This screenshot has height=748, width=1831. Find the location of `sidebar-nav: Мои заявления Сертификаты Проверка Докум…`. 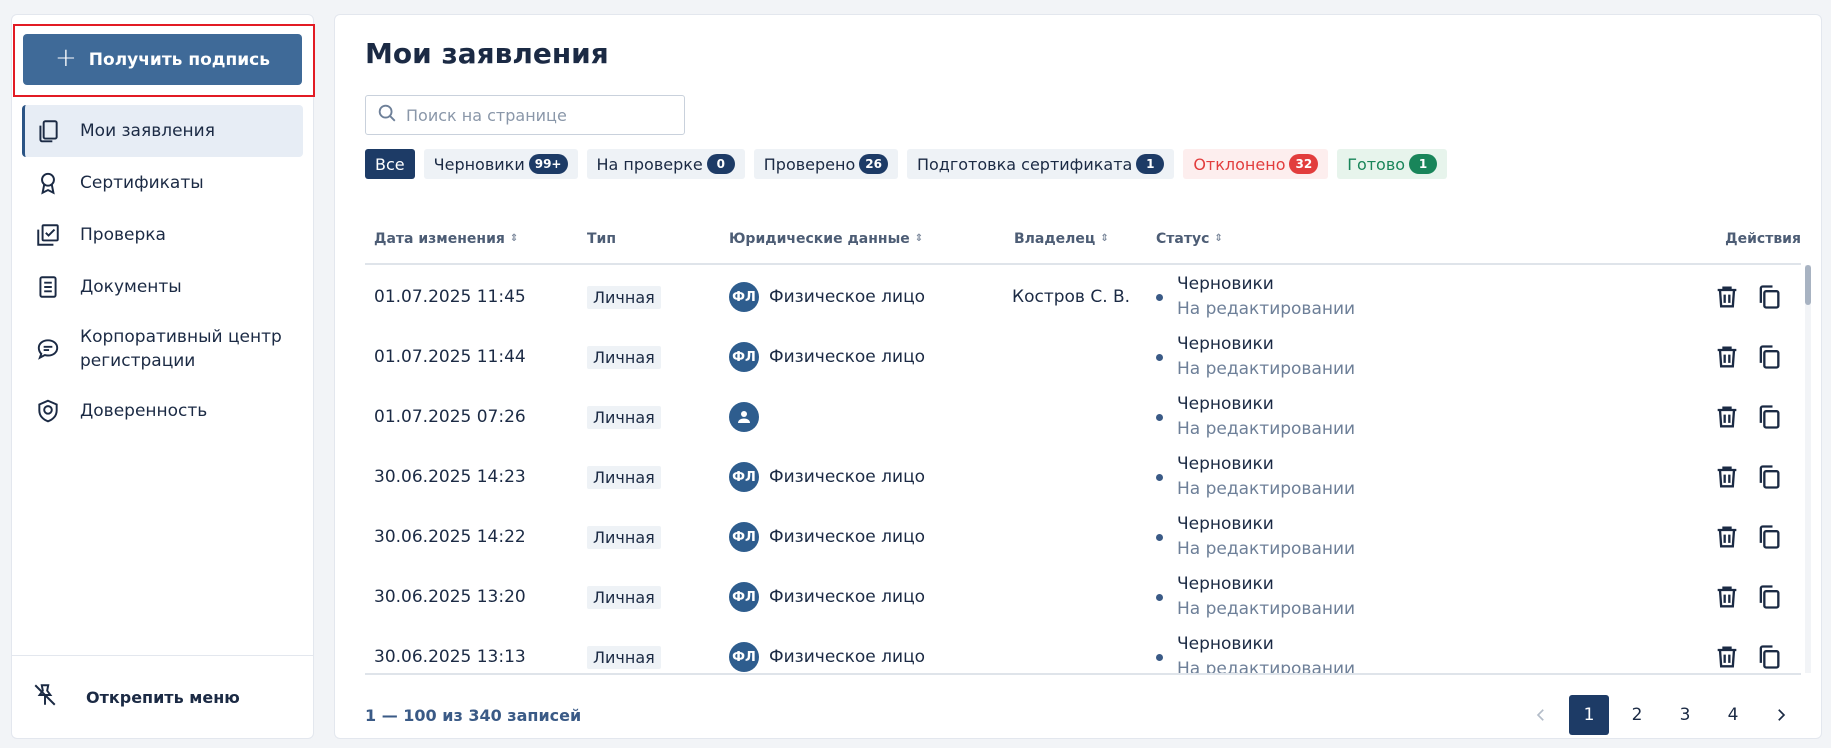

sidebar-nav: Мои заявления Сертификаты Проверка Докум… is located at coordinates (162, 271).